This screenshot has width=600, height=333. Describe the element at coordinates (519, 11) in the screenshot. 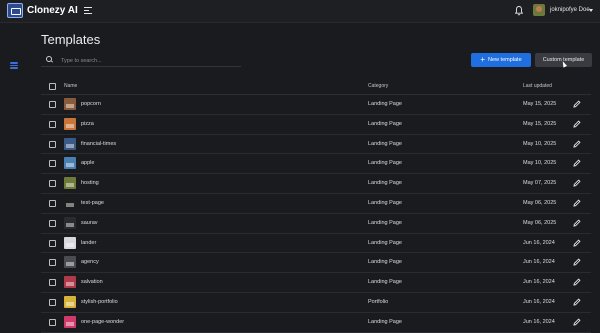

I see `bell-icon` at that location.